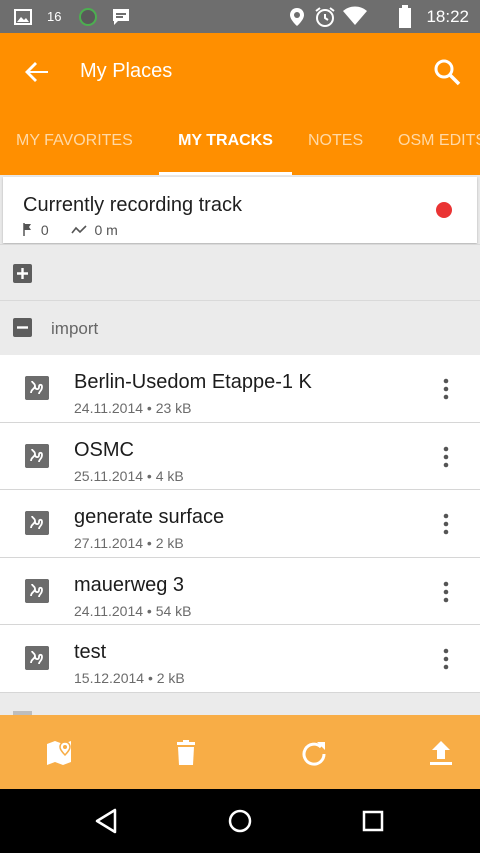  Describe the element at coordinates (314, 753) in the screenshot. I see `refresh-icon` at that location.